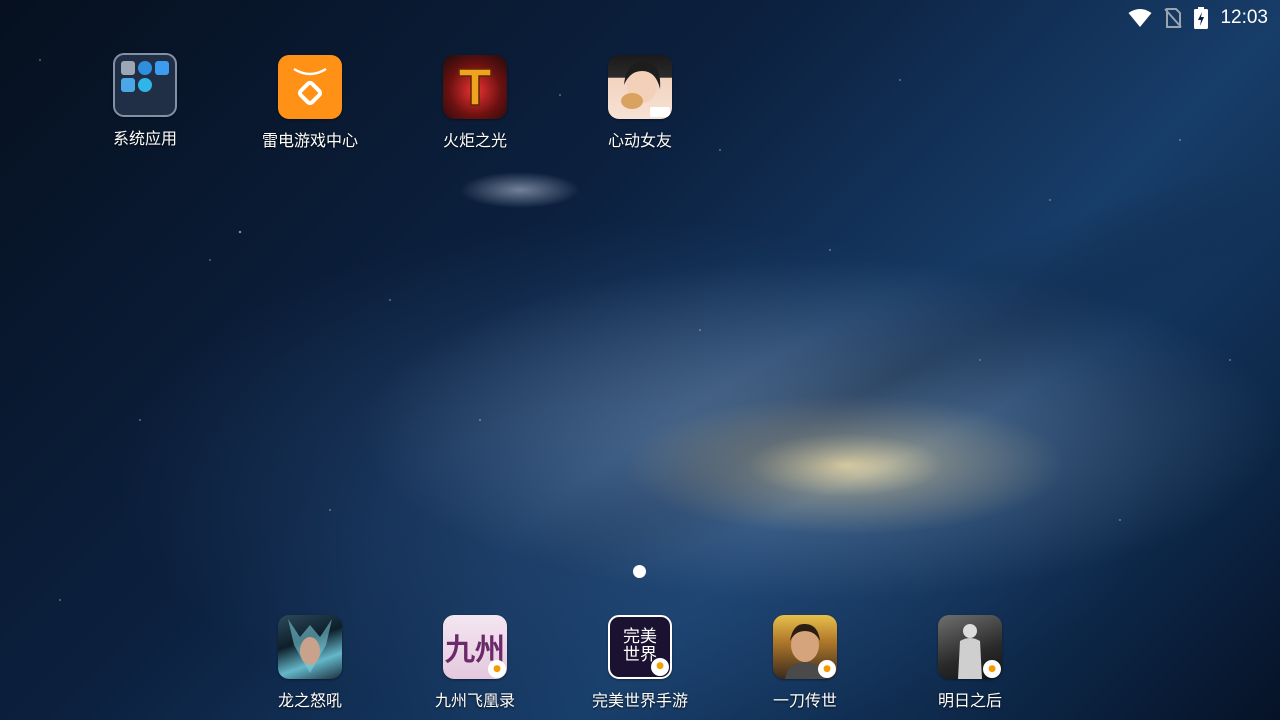 This screenshot has height=720, width=1280. Describe the element at coordinates (474, 140) in the screenshot. I see `app-label: 火炬之光` at that location.